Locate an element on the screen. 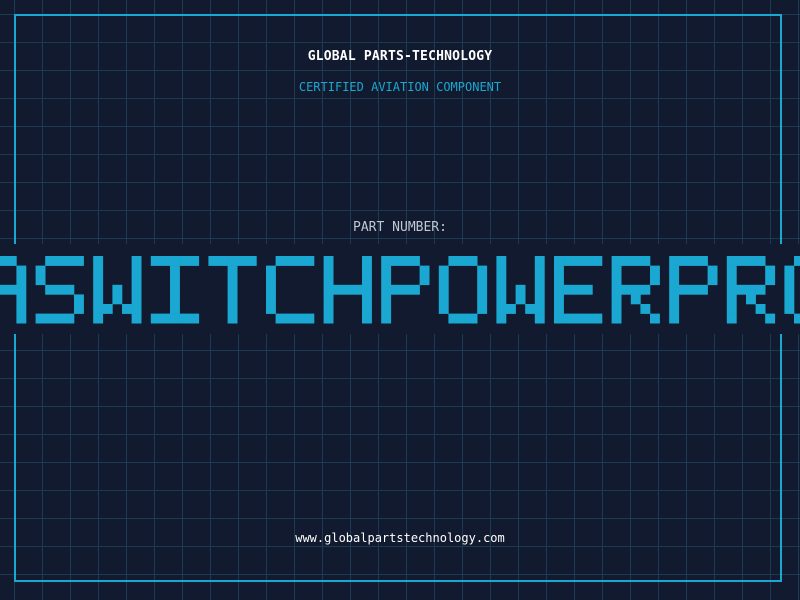 The height and width of the screenshot is (600, 800). part-number-char-s is located at coordinates (59, 290).